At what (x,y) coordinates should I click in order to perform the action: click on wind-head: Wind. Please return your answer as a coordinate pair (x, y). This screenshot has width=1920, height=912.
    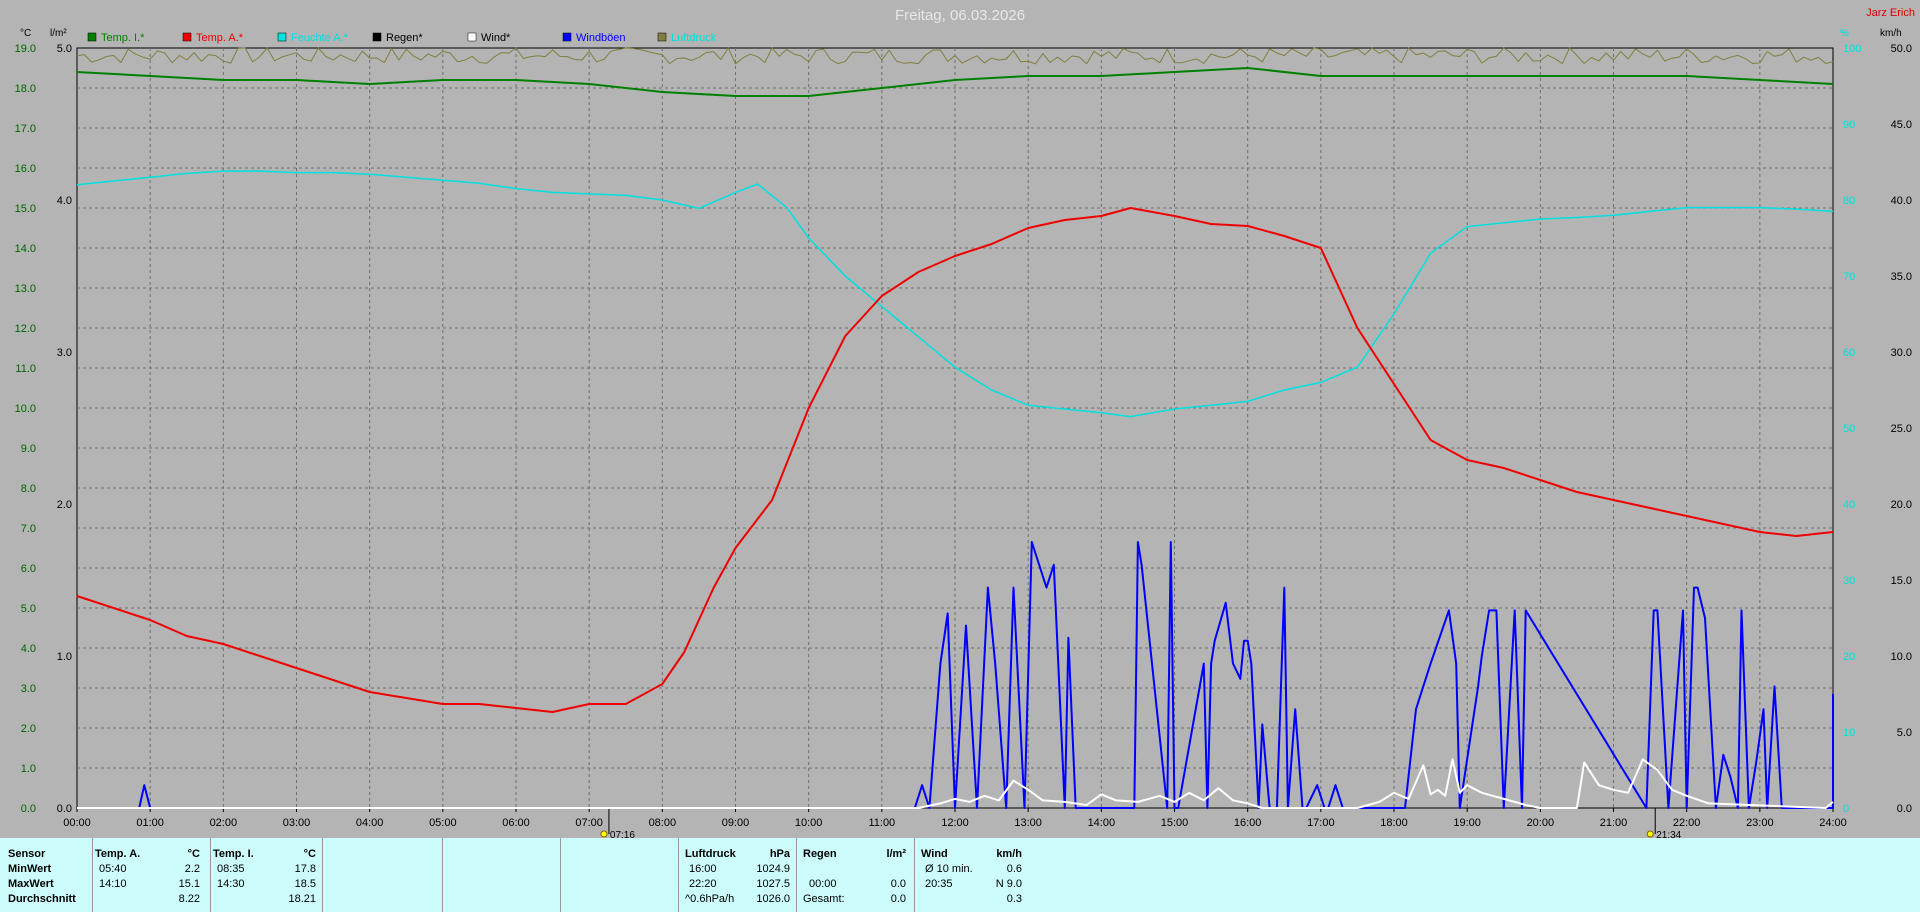
    Looking at the image, I should click on (934, 854).